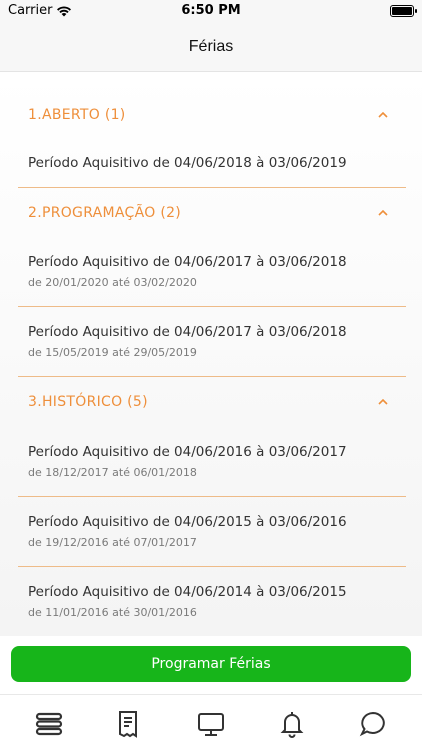 The width and height of the screenshot is (422, 750). Describe the element at coordinates (112, 542) in the screenshot. I see `item-subtitle: de 19/12/2016 até 07/01/2017` at that location.